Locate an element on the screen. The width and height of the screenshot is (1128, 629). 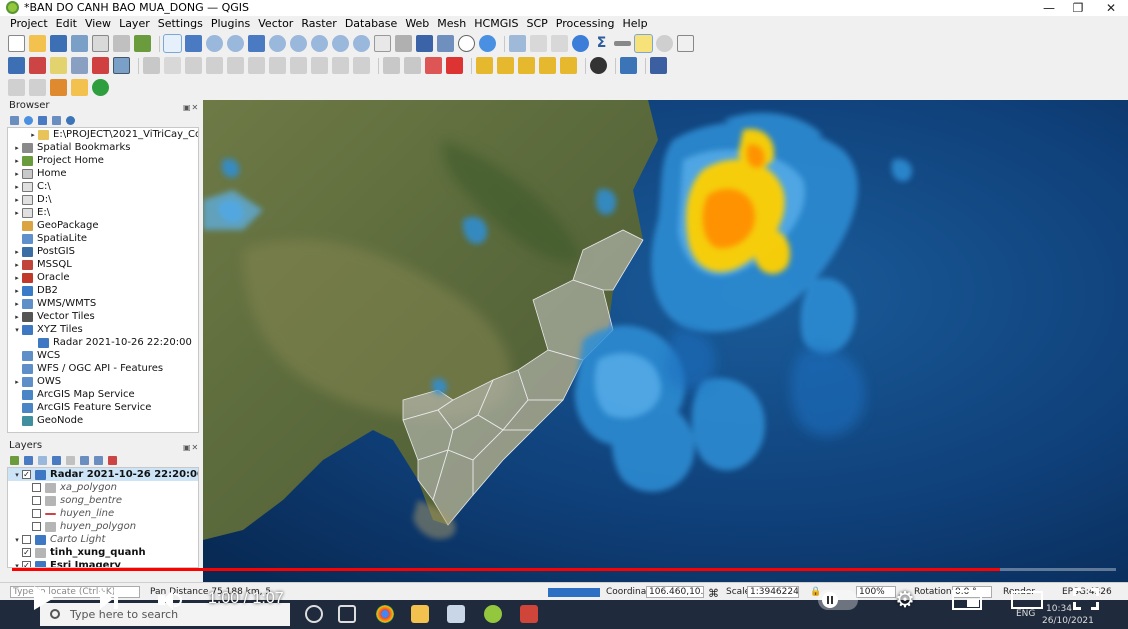
maximize-button: ❐ is located at coordinates (1078, 8).